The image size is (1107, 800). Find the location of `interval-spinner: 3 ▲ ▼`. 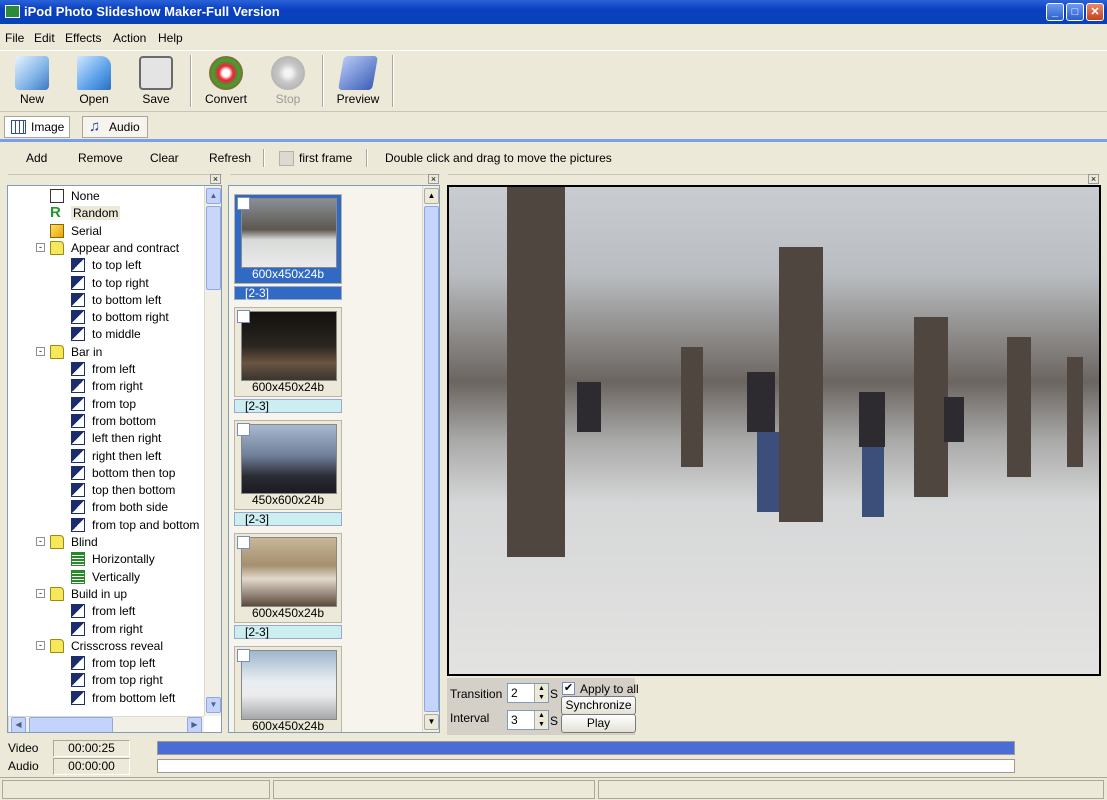

interval-spinner: 3 ▲ ▼ is located at coordinates (528, 720).